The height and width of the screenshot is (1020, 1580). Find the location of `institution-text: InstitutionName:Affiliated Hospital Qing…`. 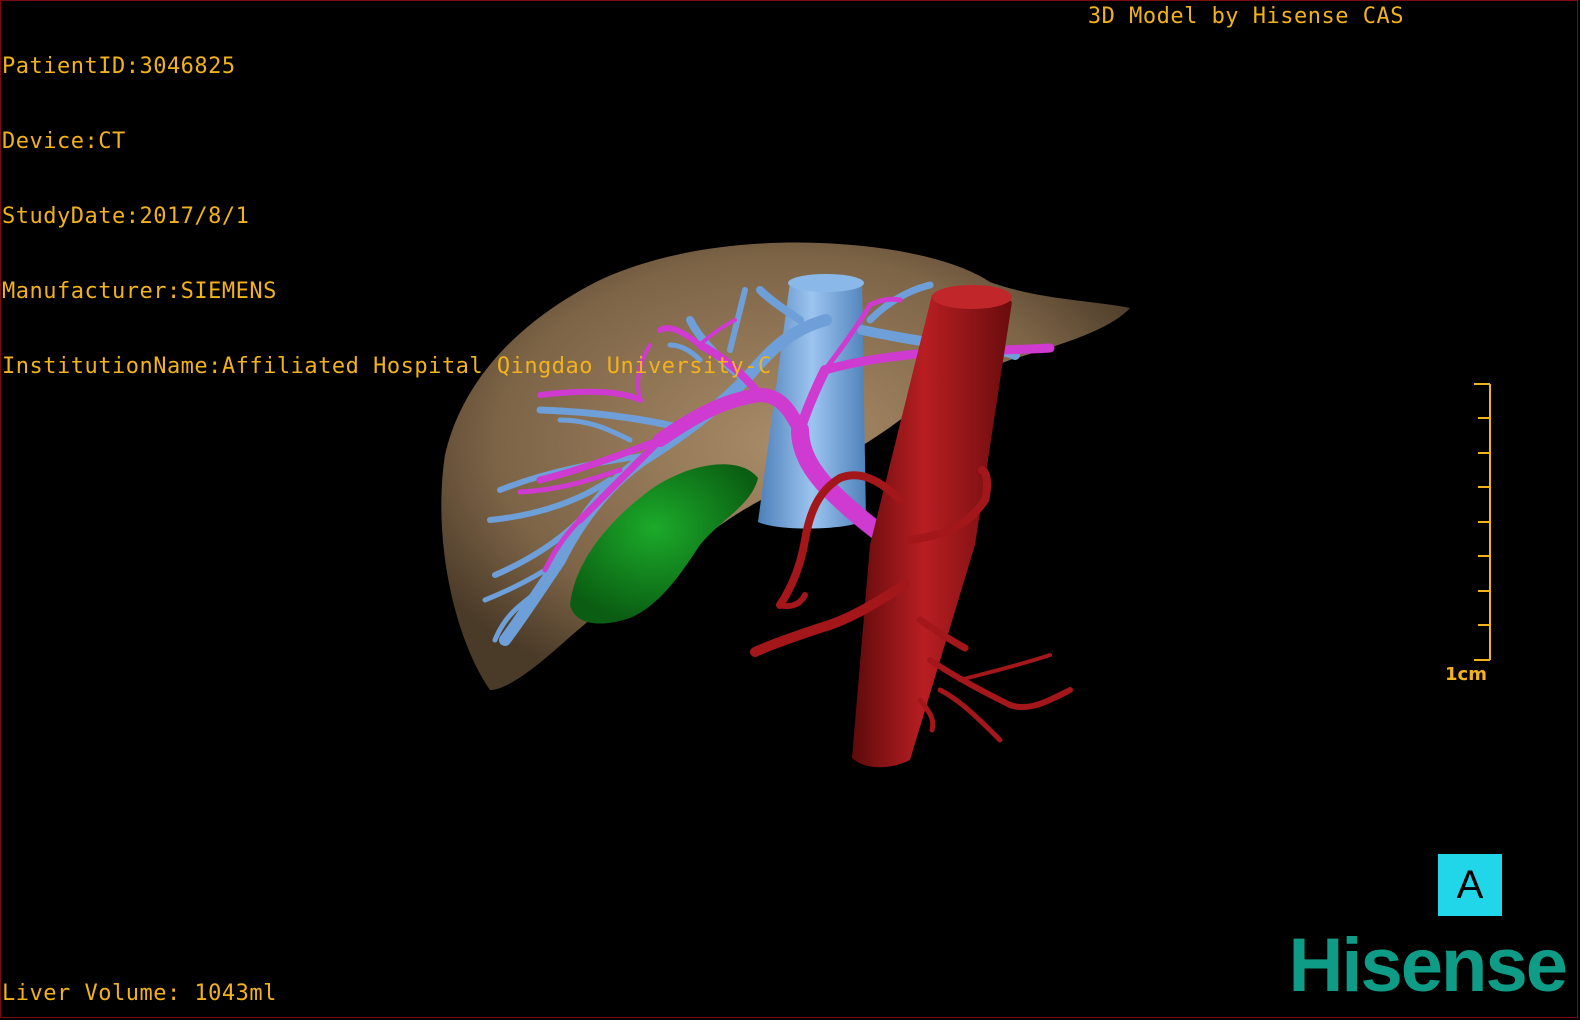

institution-text: InstitutionName:Affiliated Hospital Qing… is located at coordinates (387, 366).